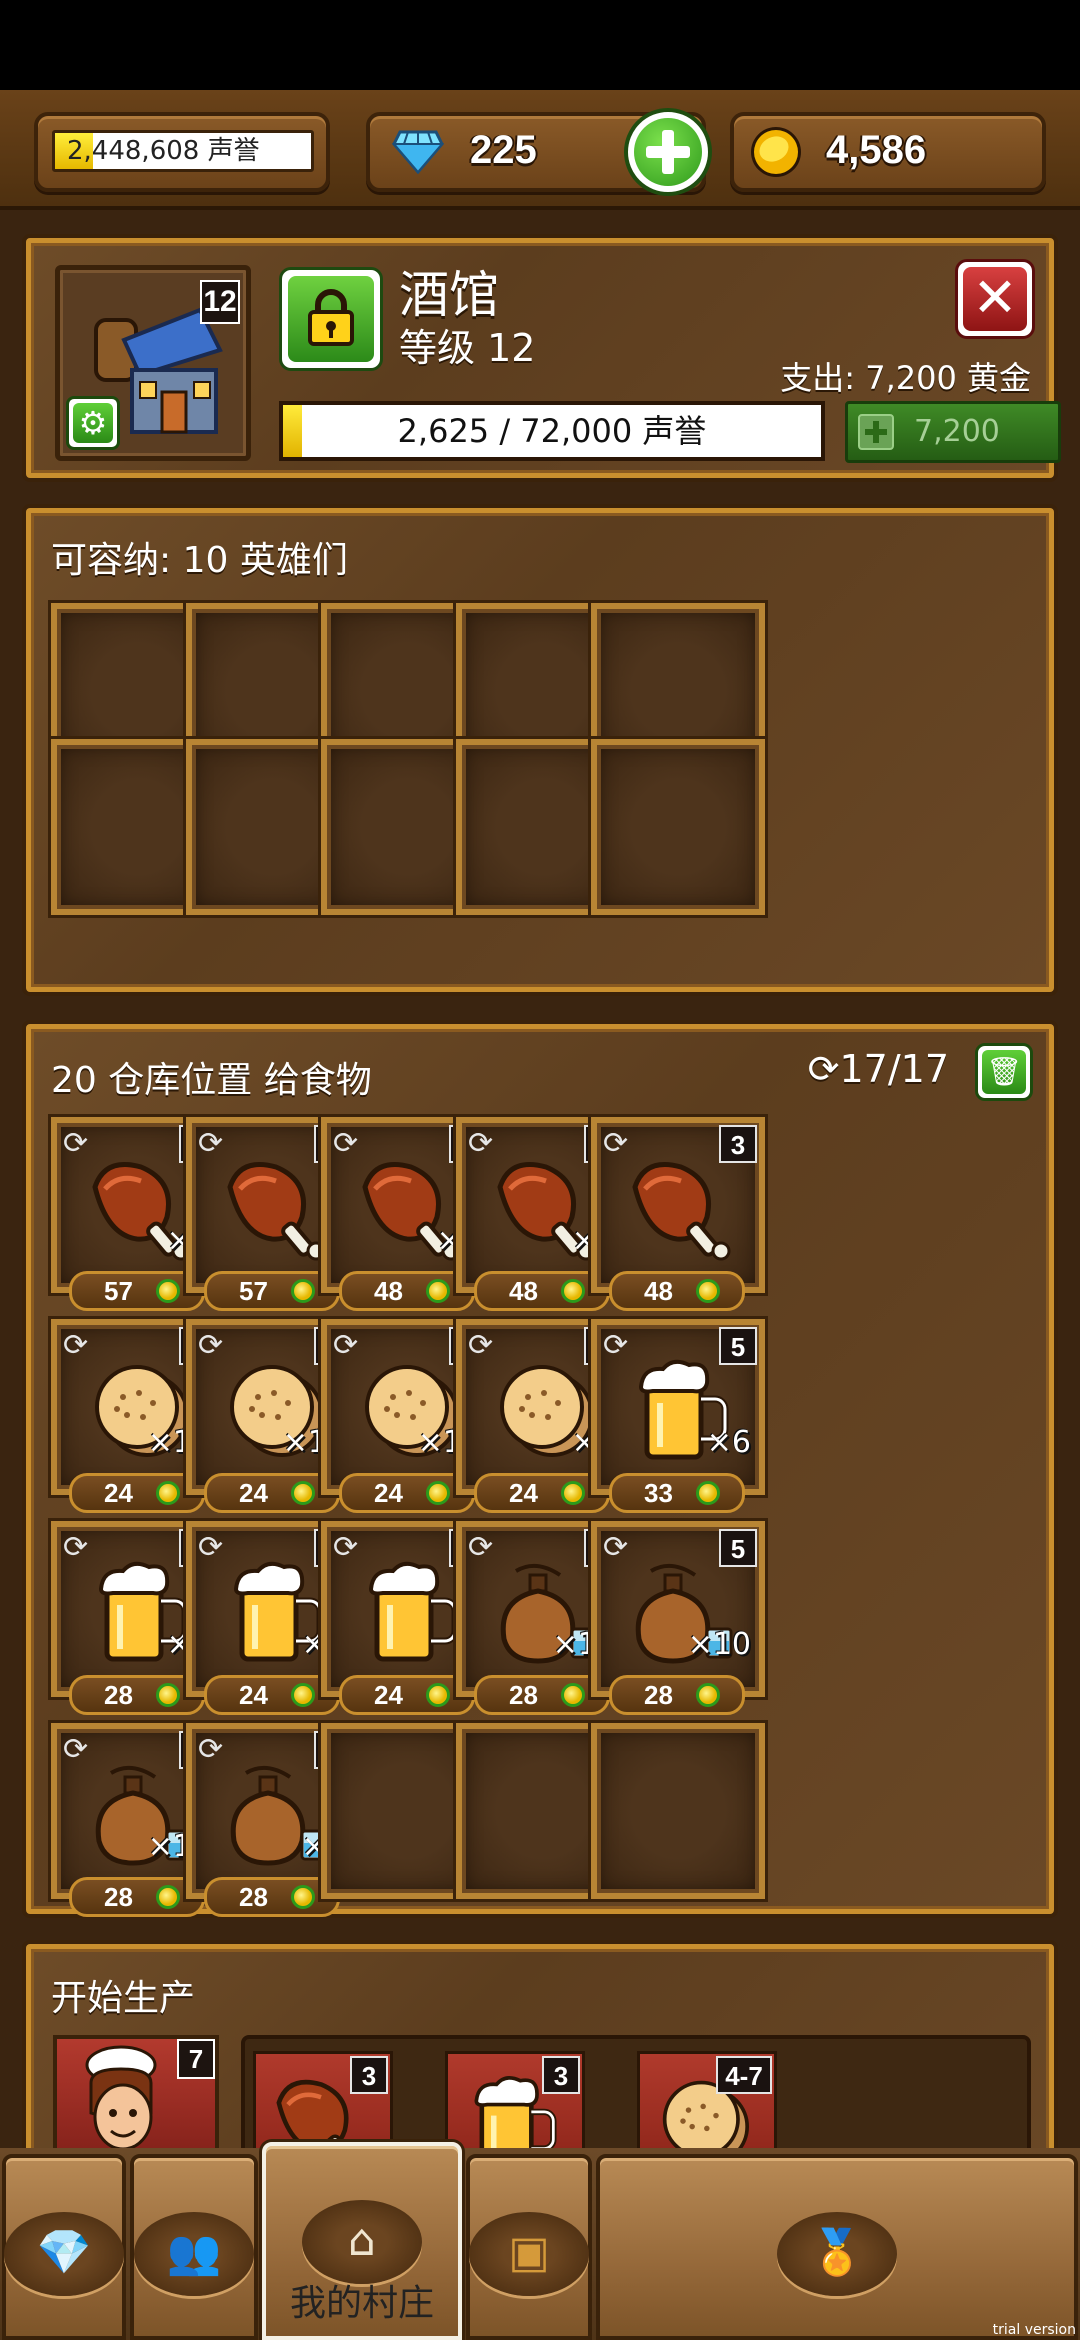 The image size is (1080, 2340). What do you see at coordinates (744, 2075) in the screenshot?
I see `recipe-tier-badge: 4-7` at bounding box center [744, 2075].